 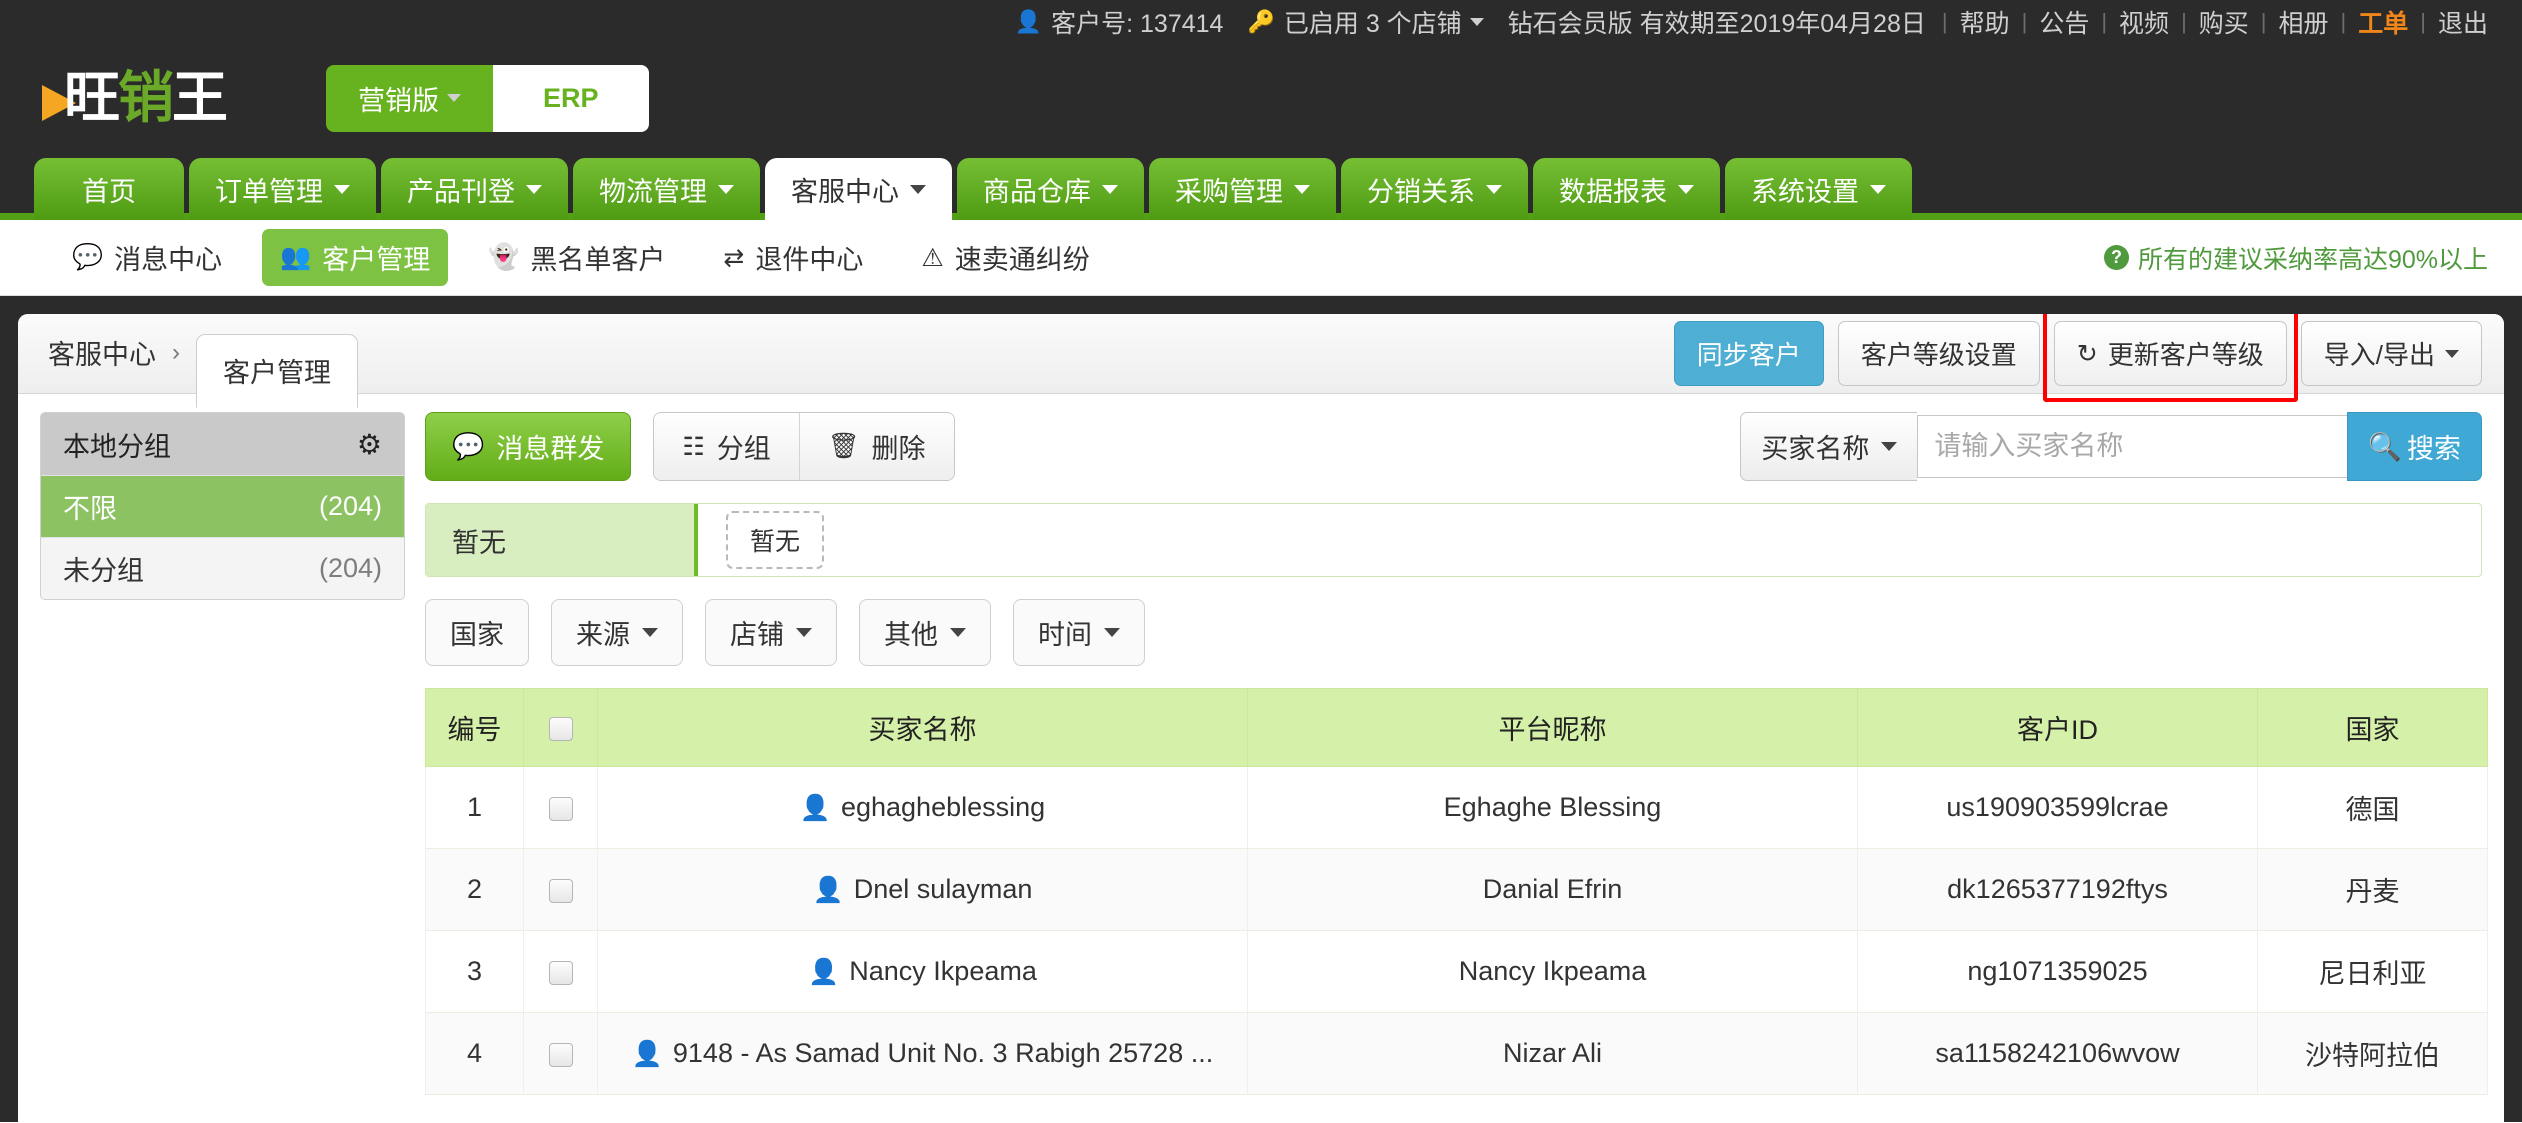 I want to click on nav-item-reports: 数据报表, so click(x=1626, y=189).